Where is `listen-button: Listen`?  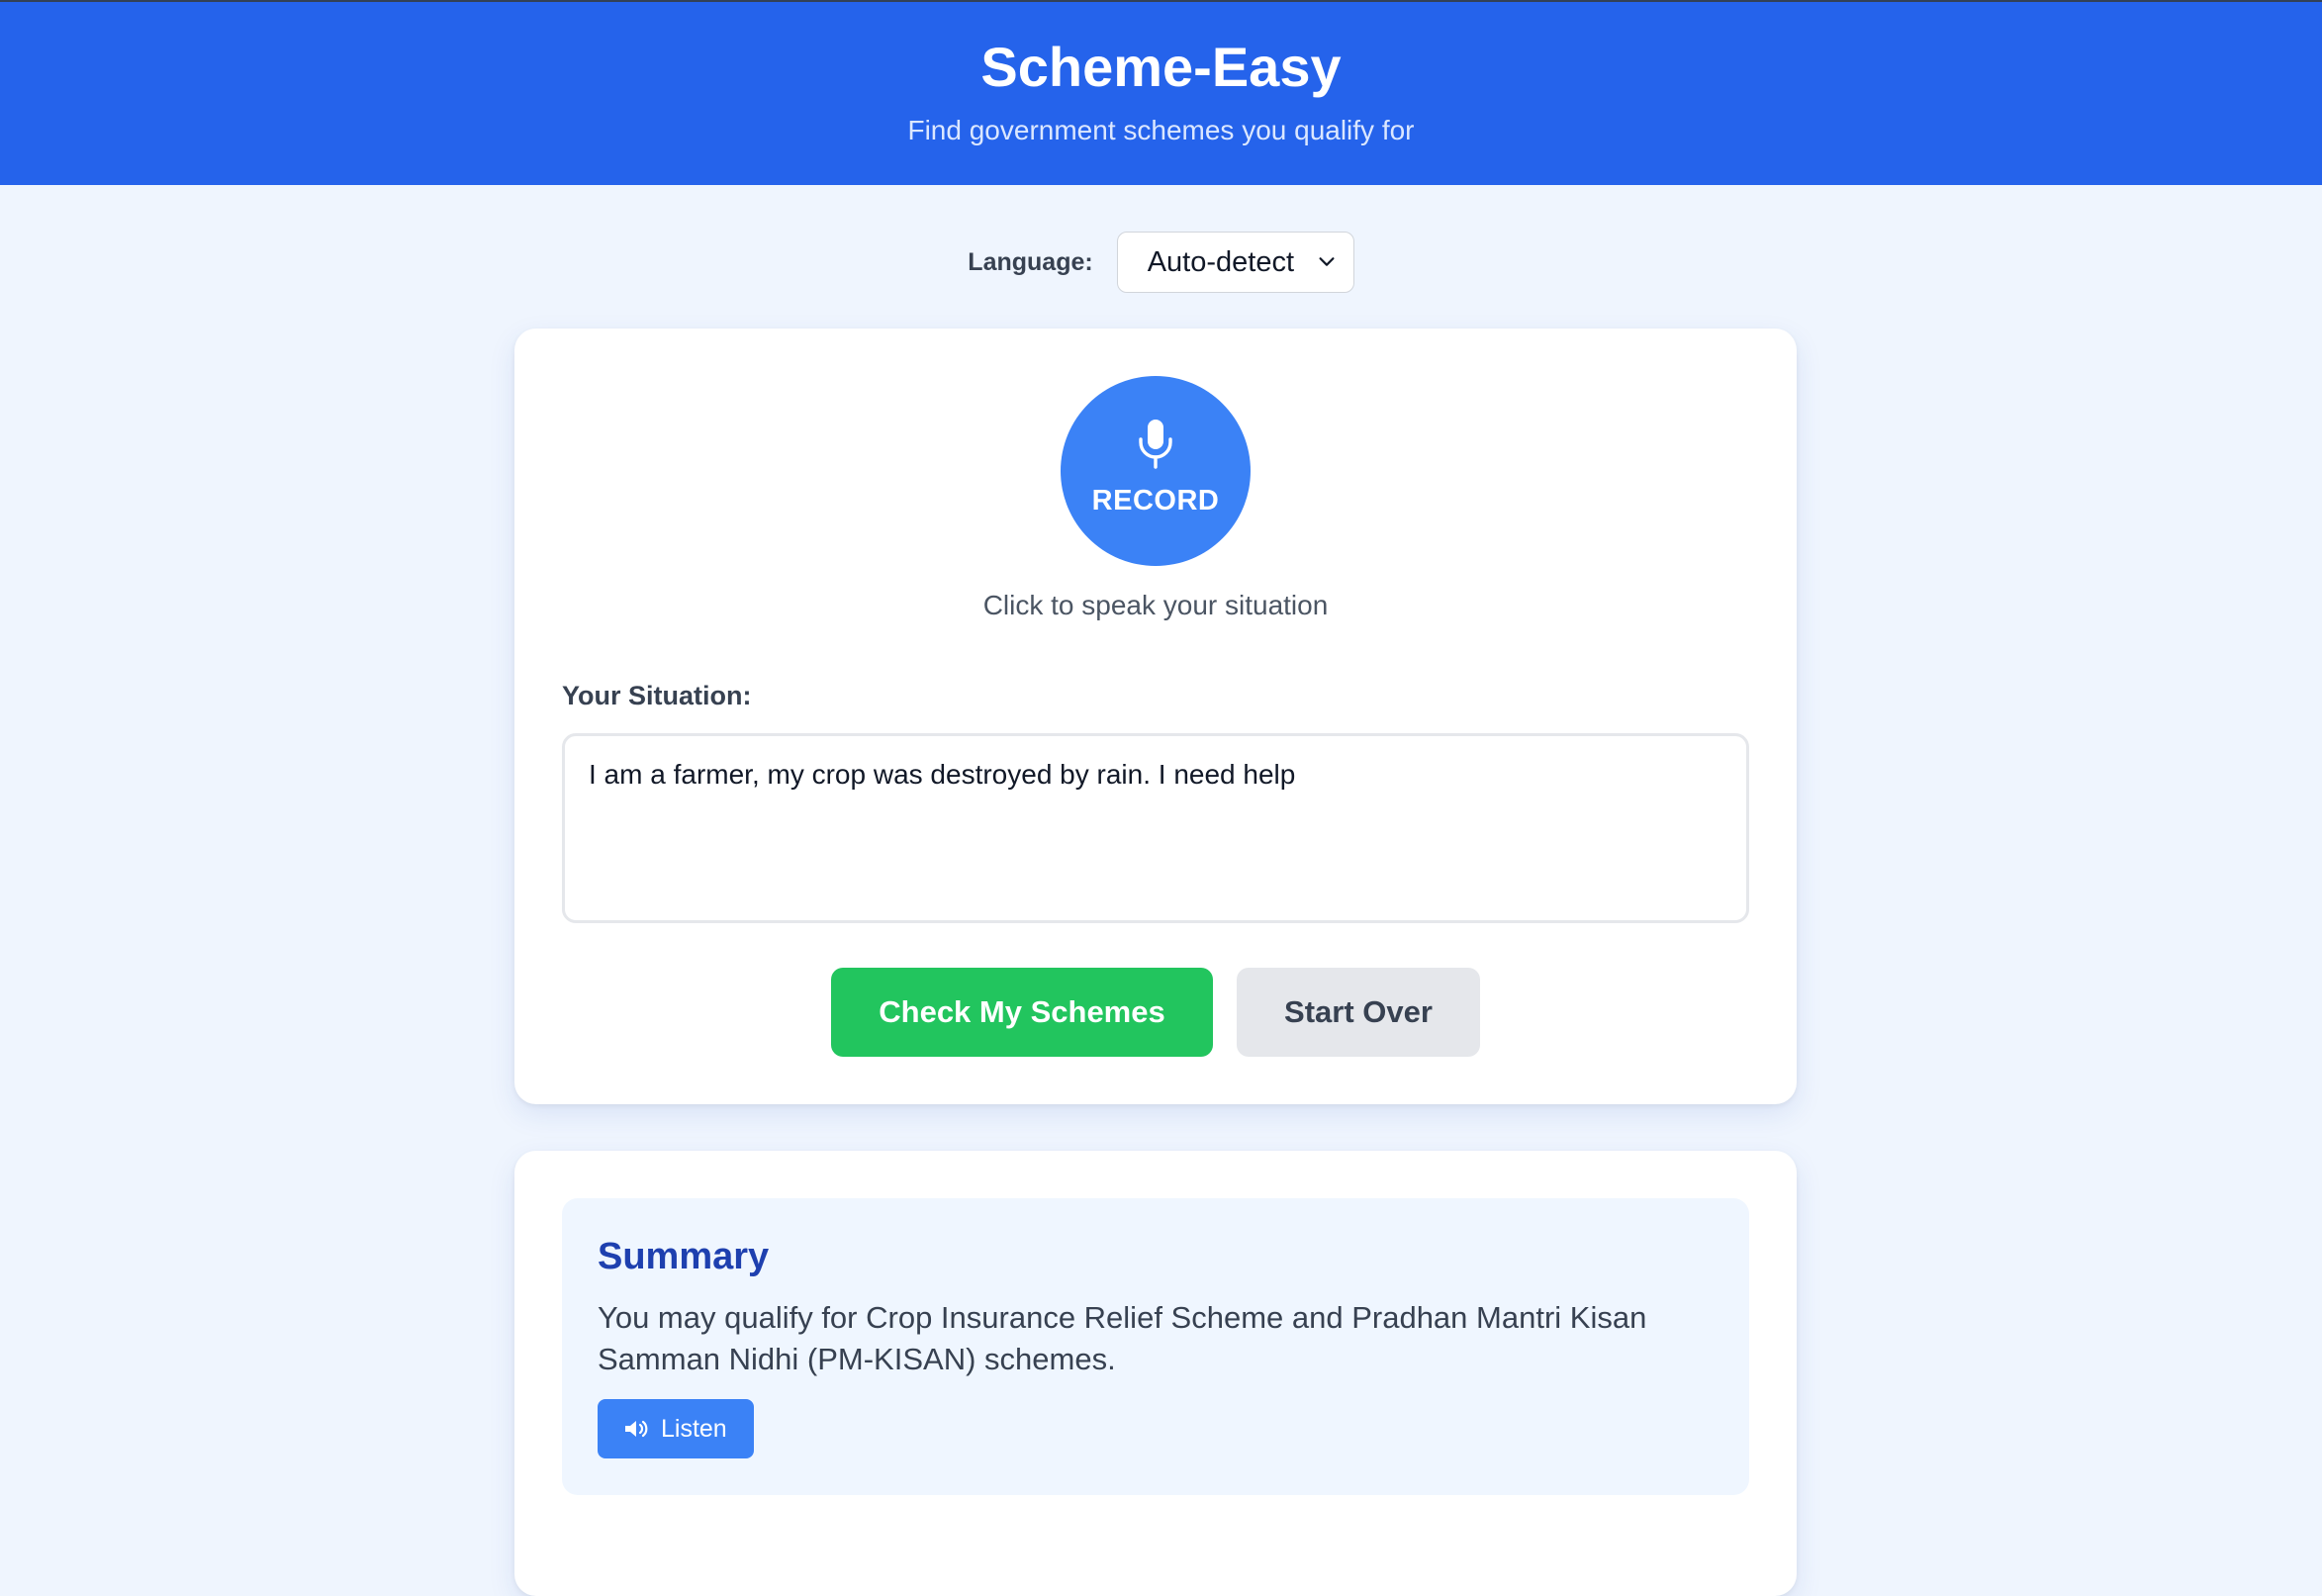
listen-button: Listen is located at coordinates (676, 1428).